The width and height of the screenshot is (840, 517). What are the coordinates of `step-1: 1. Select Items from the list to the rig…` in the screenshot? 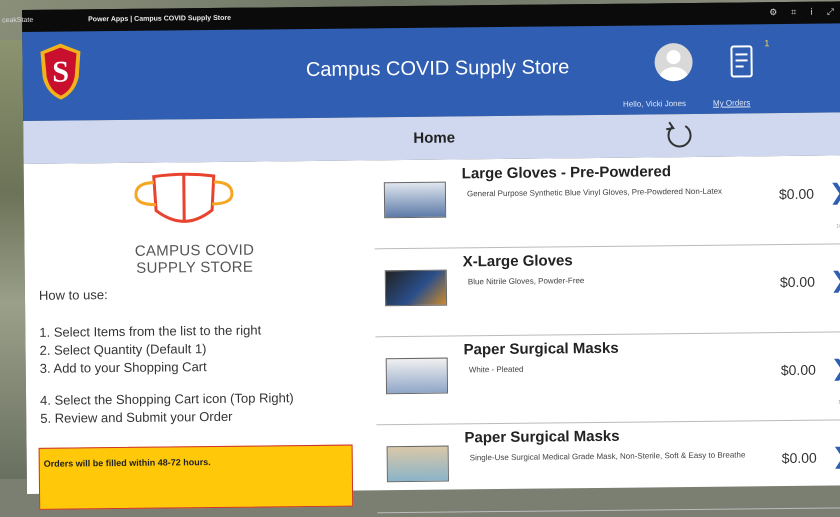 It's located at (166, 331).